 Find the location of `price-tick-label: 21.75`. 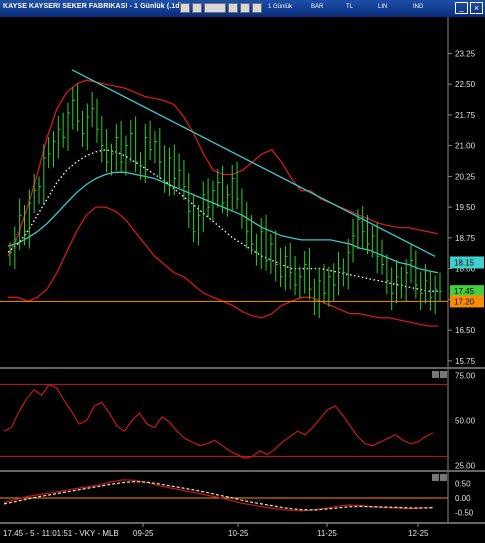

price-tick-label: 21.75 is located at coordinates (465, 115).